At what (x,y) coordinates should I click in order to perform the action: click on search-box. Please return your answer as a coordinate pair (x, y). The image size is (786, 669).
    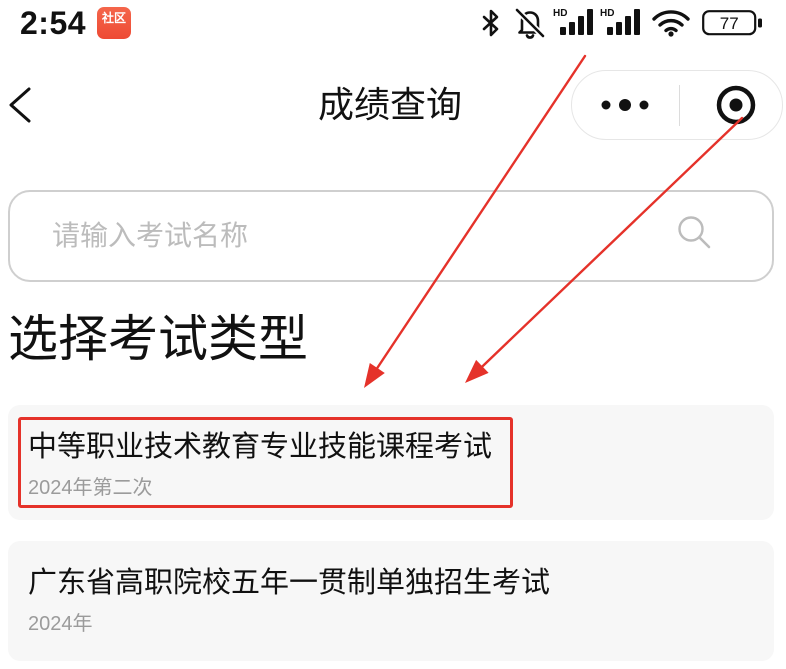
    Looking at the image, I should click on (391, 236).